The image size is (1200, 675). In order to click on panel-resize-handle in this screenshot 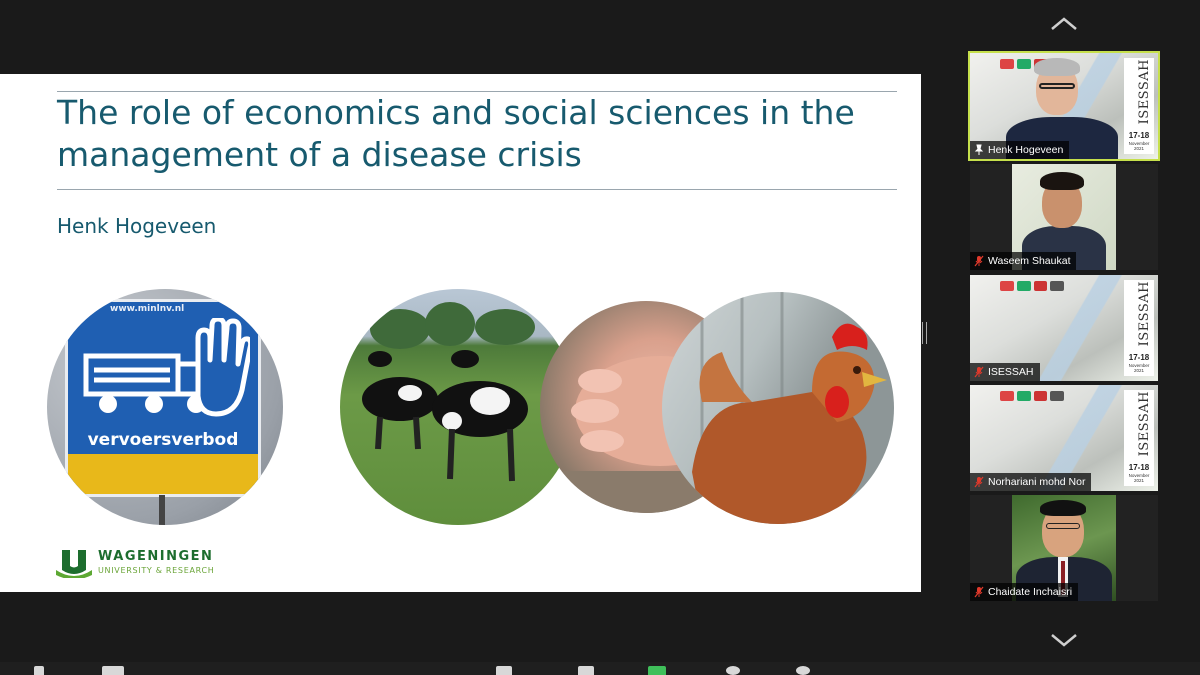, I will do `click(924, 333)`.